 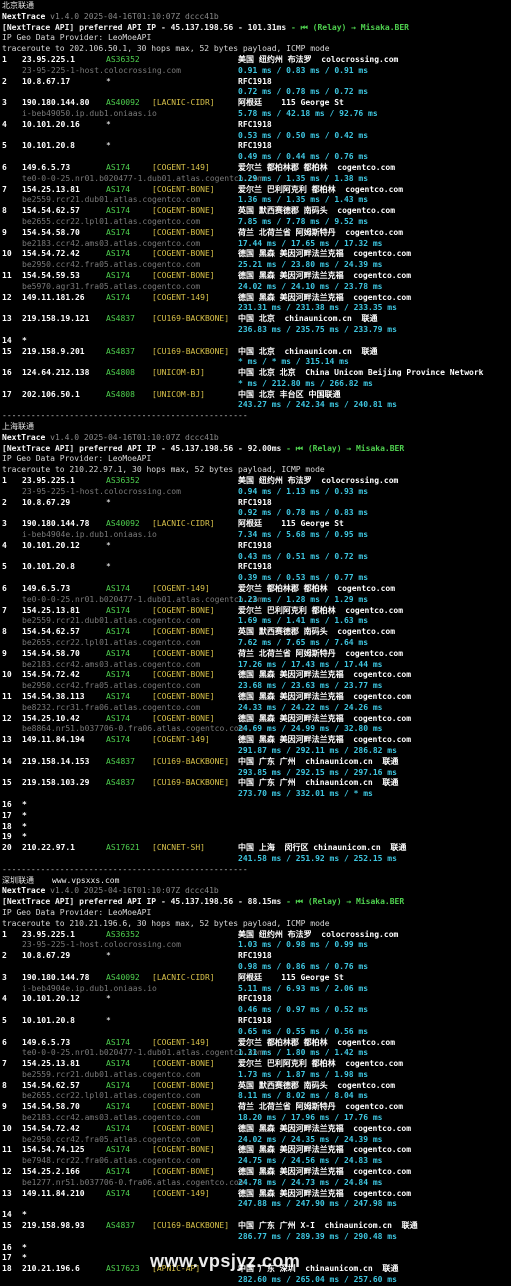 What do you see at coordinates (111, 643) in the screenshot?
I see `hop-hostname: be2655.ccr22.lpl01.atlas.cogentco.com` at bounding box center [111, 643].